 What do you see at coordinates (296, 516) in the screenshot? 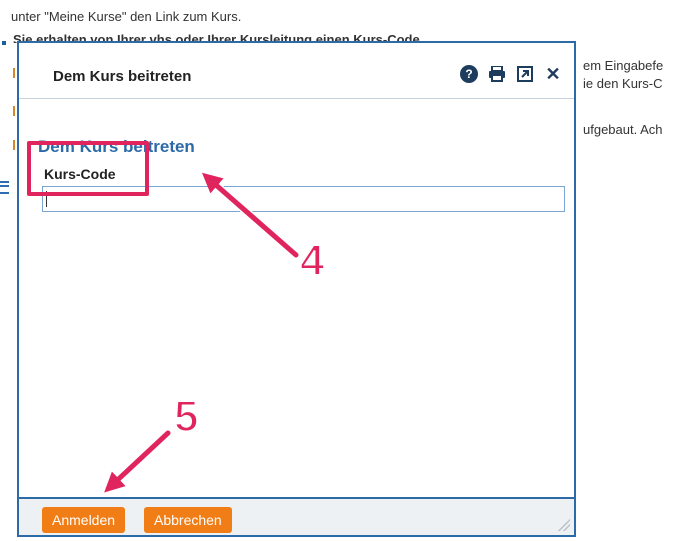
I see `dialog-footer: Anmelden Abbrechen` at bounding box center [296, 516].